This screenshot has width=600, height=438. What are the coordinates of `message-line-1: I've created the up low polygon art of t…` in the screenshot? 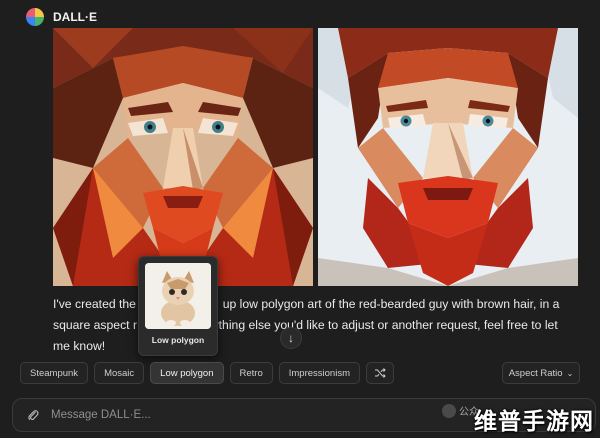 It's located at (318, 304).